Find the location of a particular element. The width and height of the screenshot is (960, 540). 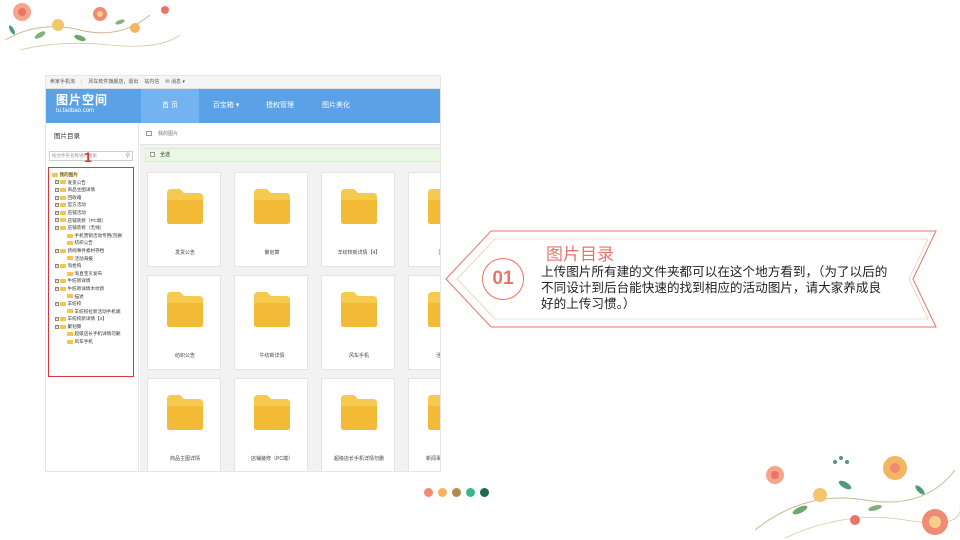

folder-card: 商品主图详情 is located at coordinates (184, 424).